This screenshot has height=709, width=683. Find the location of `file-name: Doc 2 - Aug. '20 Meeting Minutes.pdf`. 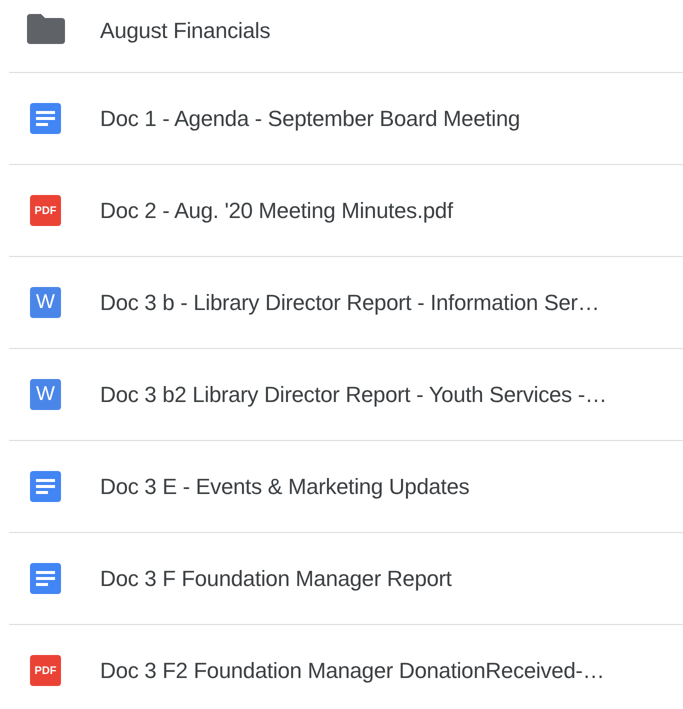

file-name: Doc 2 - Aug. '20 Meeting Minutes.pdf is located at coordinates (276, 211).